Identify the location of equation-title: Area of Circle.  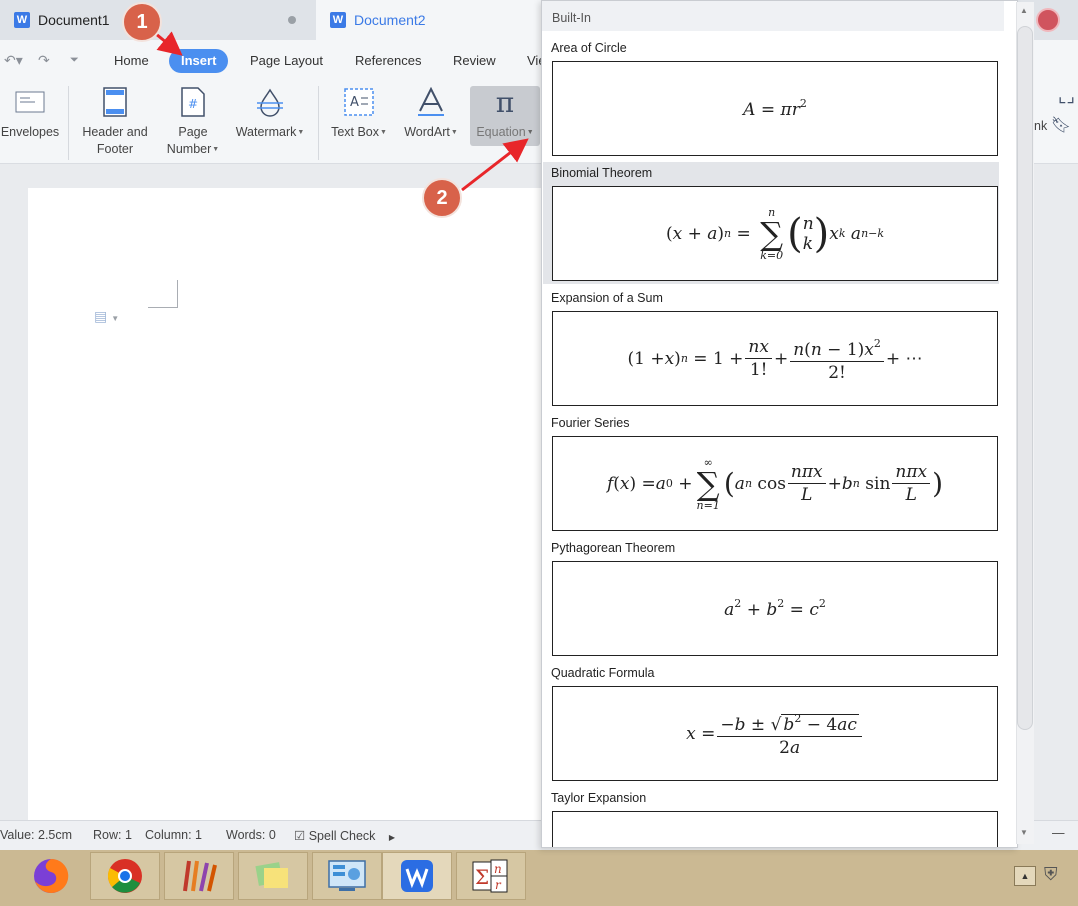
(589, 48).